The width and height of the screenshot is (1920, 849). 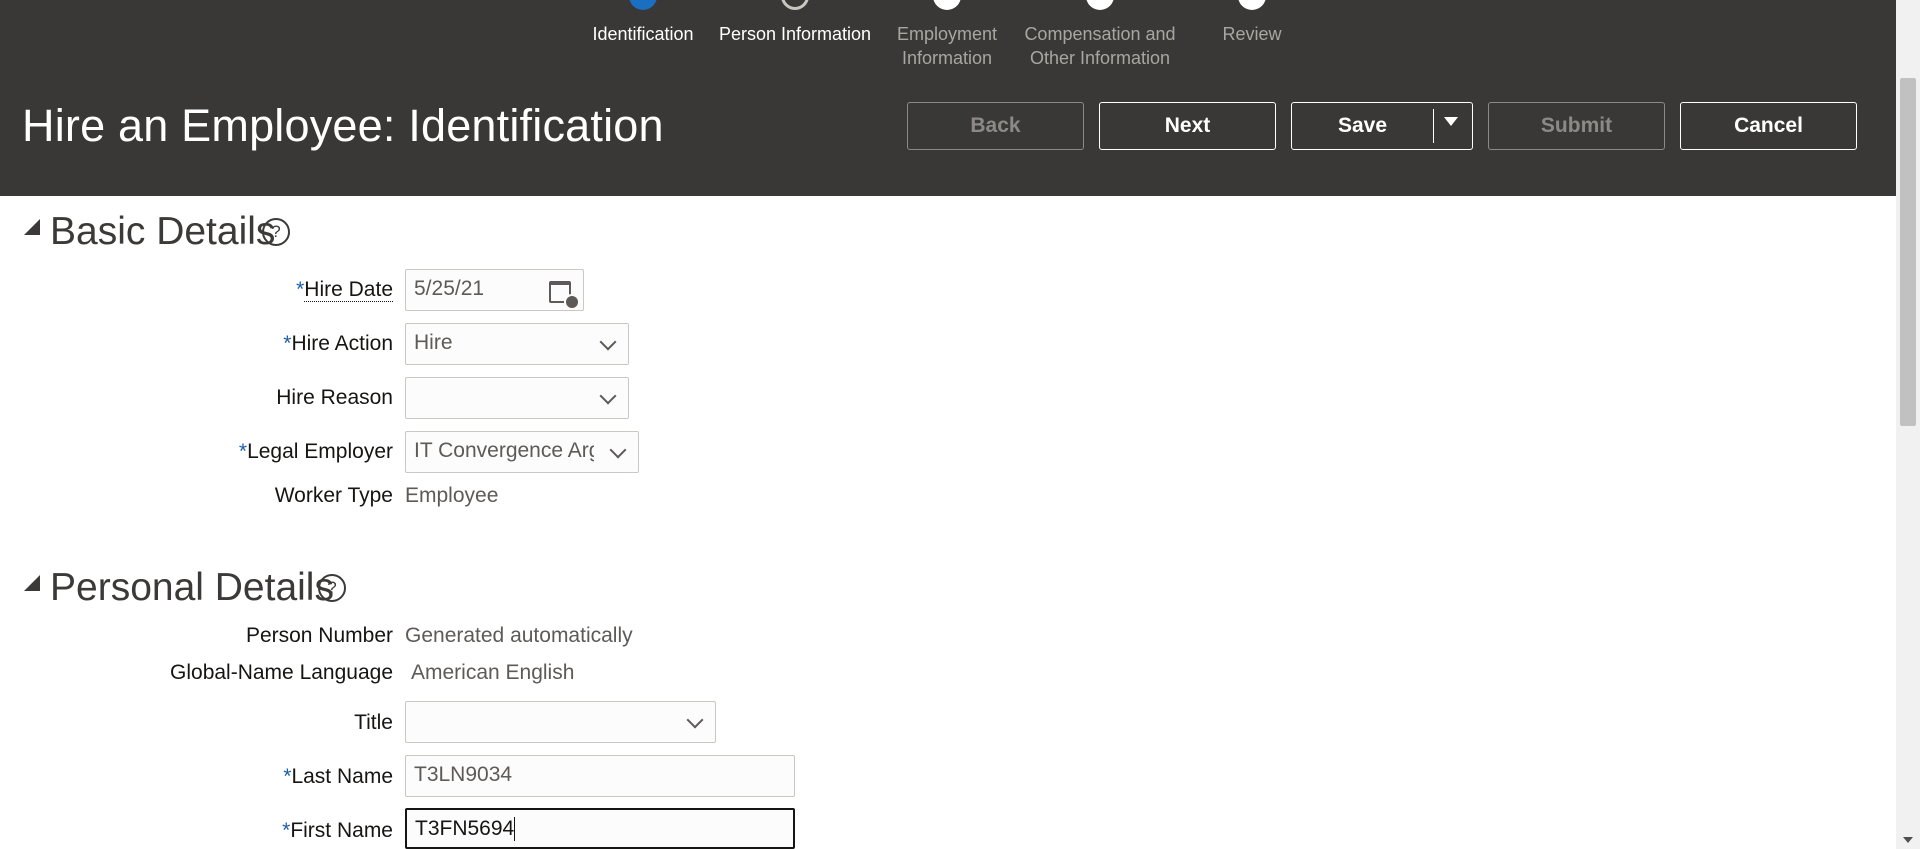 What do you see at coordinates (795, 23) in the screenshot?
I see `train-step-person-information: Person Information` at bounding box center [795, 23].